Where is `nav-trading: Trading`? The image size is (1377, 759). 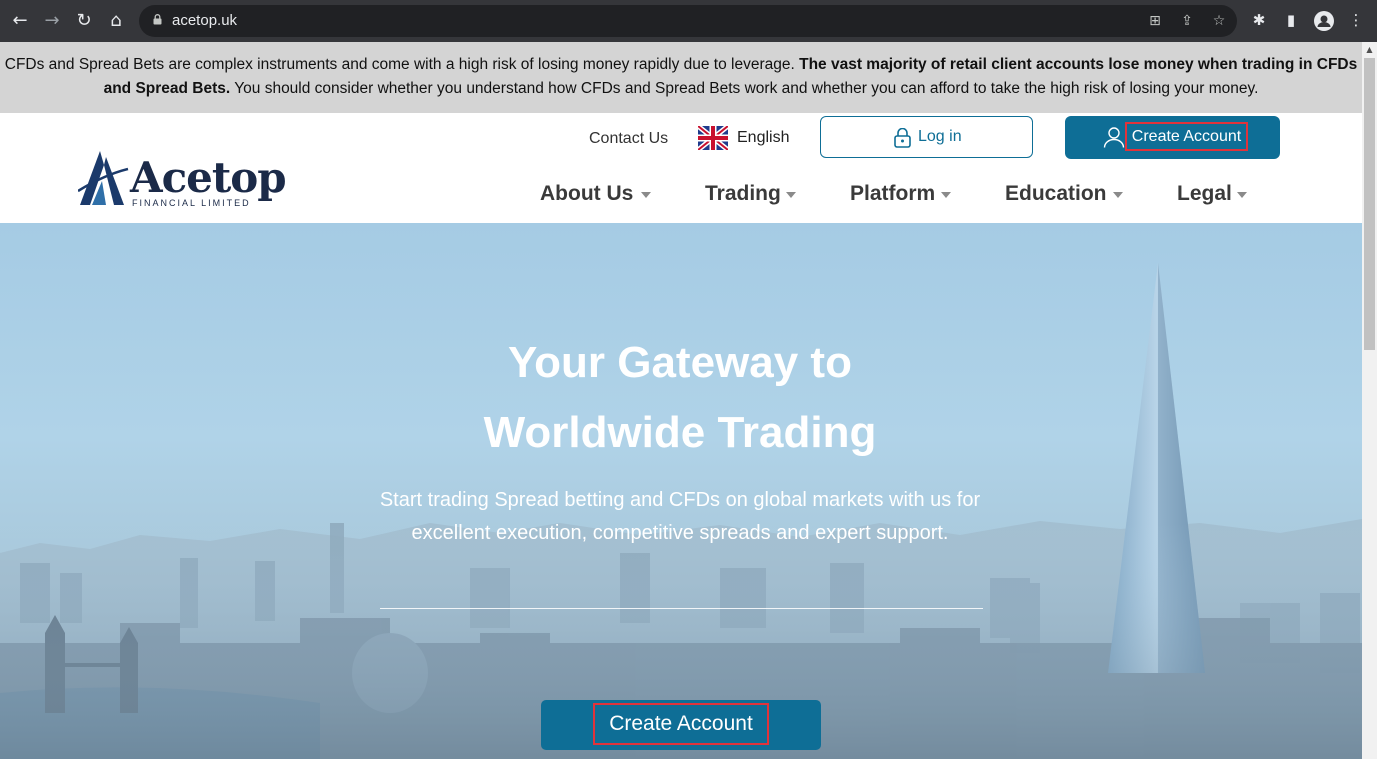 nav-trading: Trading is located at coordinates (750, 194).